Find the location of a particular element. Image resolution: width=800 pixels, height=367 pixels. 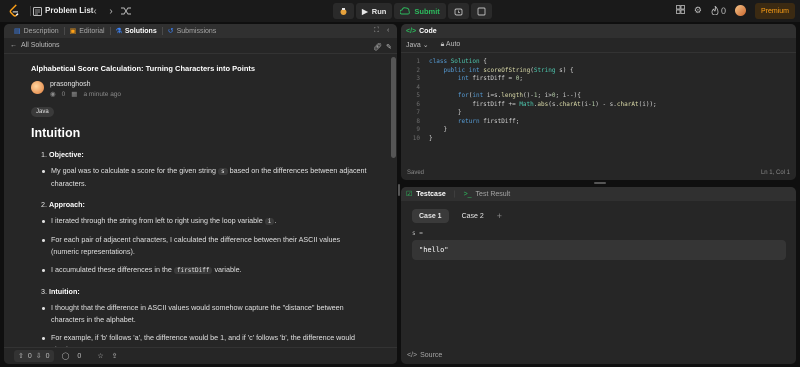

language-tag: Java is located at coordinates (42, 112).